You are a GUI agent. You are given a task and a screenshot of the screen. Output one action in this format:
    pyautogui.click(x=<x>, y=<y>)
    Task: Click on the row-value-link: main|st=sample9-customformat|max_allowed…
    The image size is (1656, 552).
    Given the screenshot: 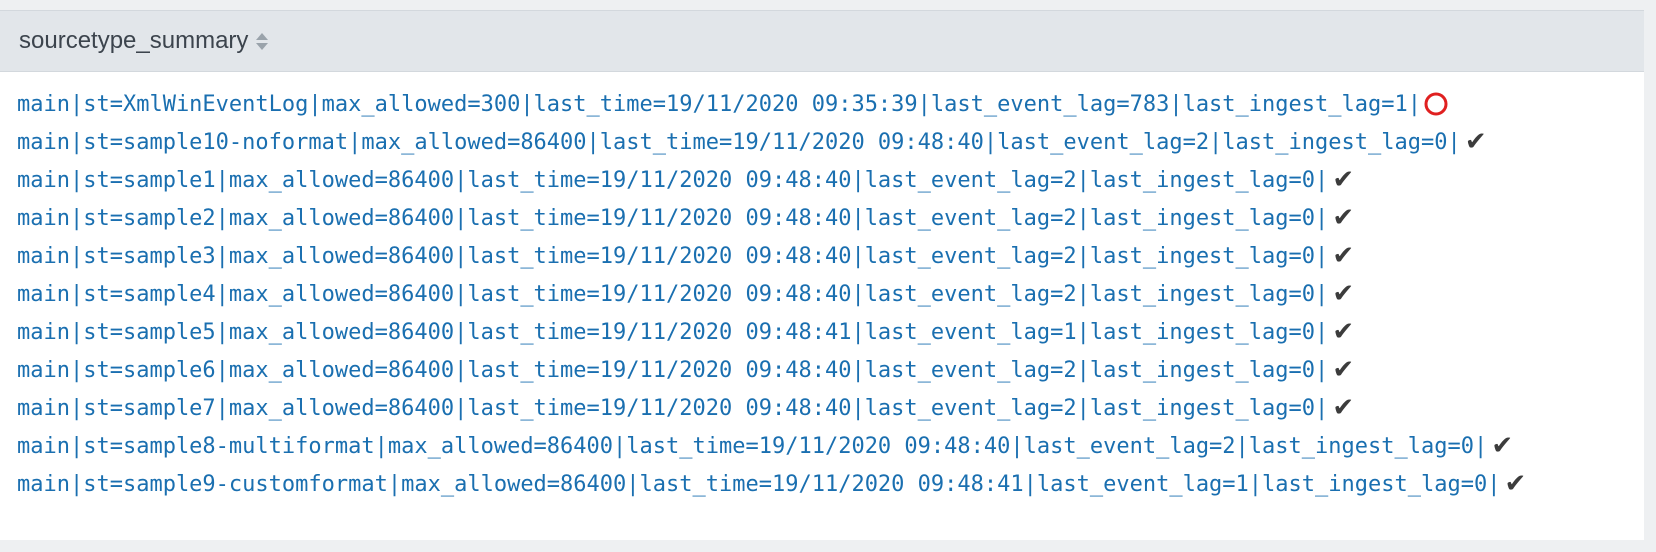 What is the action you would take?
    pyautogui.click(x=758, y=484)
    